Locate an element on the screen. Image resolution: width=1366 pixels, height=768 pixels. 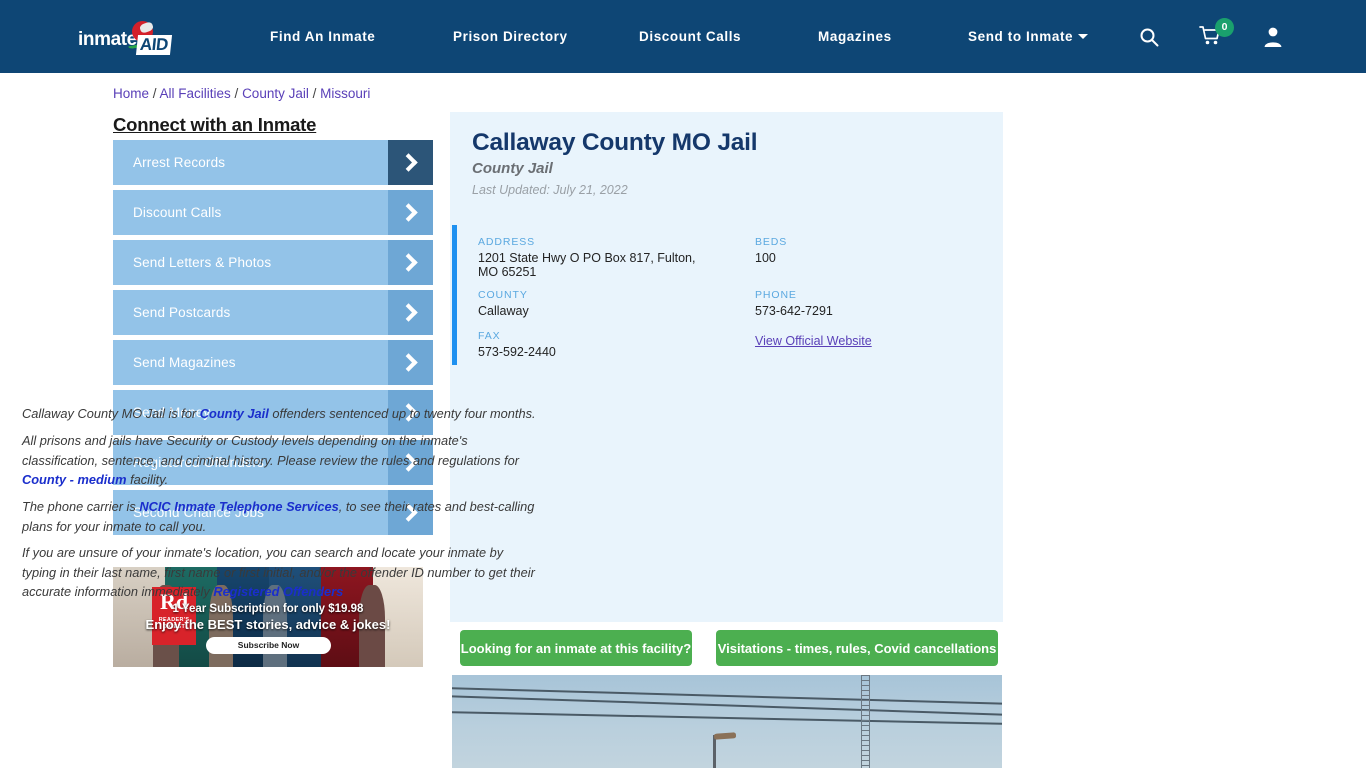
radio-tower is located at coordinates (865, 721).